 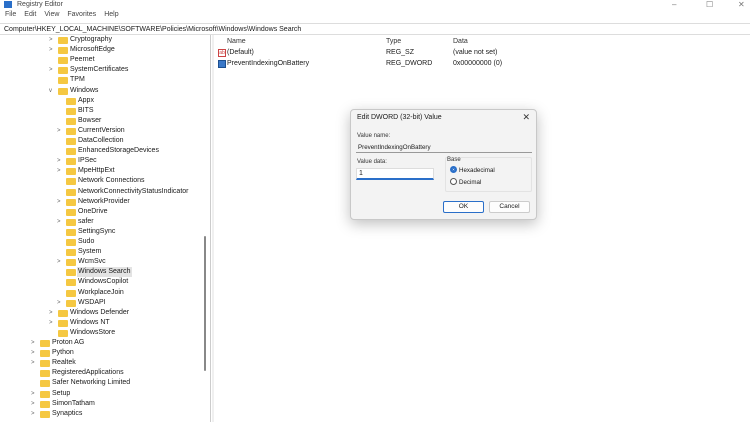 What do you see at coordinates (111, 16) in the screenshot?
I see `menu-help: Help` at bounding box center [111, 16].